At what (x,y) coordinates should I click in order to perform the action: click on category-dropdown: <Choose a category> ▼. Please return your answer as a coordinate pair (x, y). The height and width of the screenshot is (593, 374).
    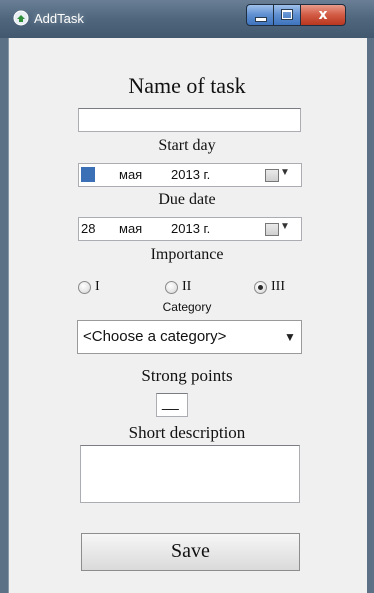
    Looking at the image, I should click on (189, 337).